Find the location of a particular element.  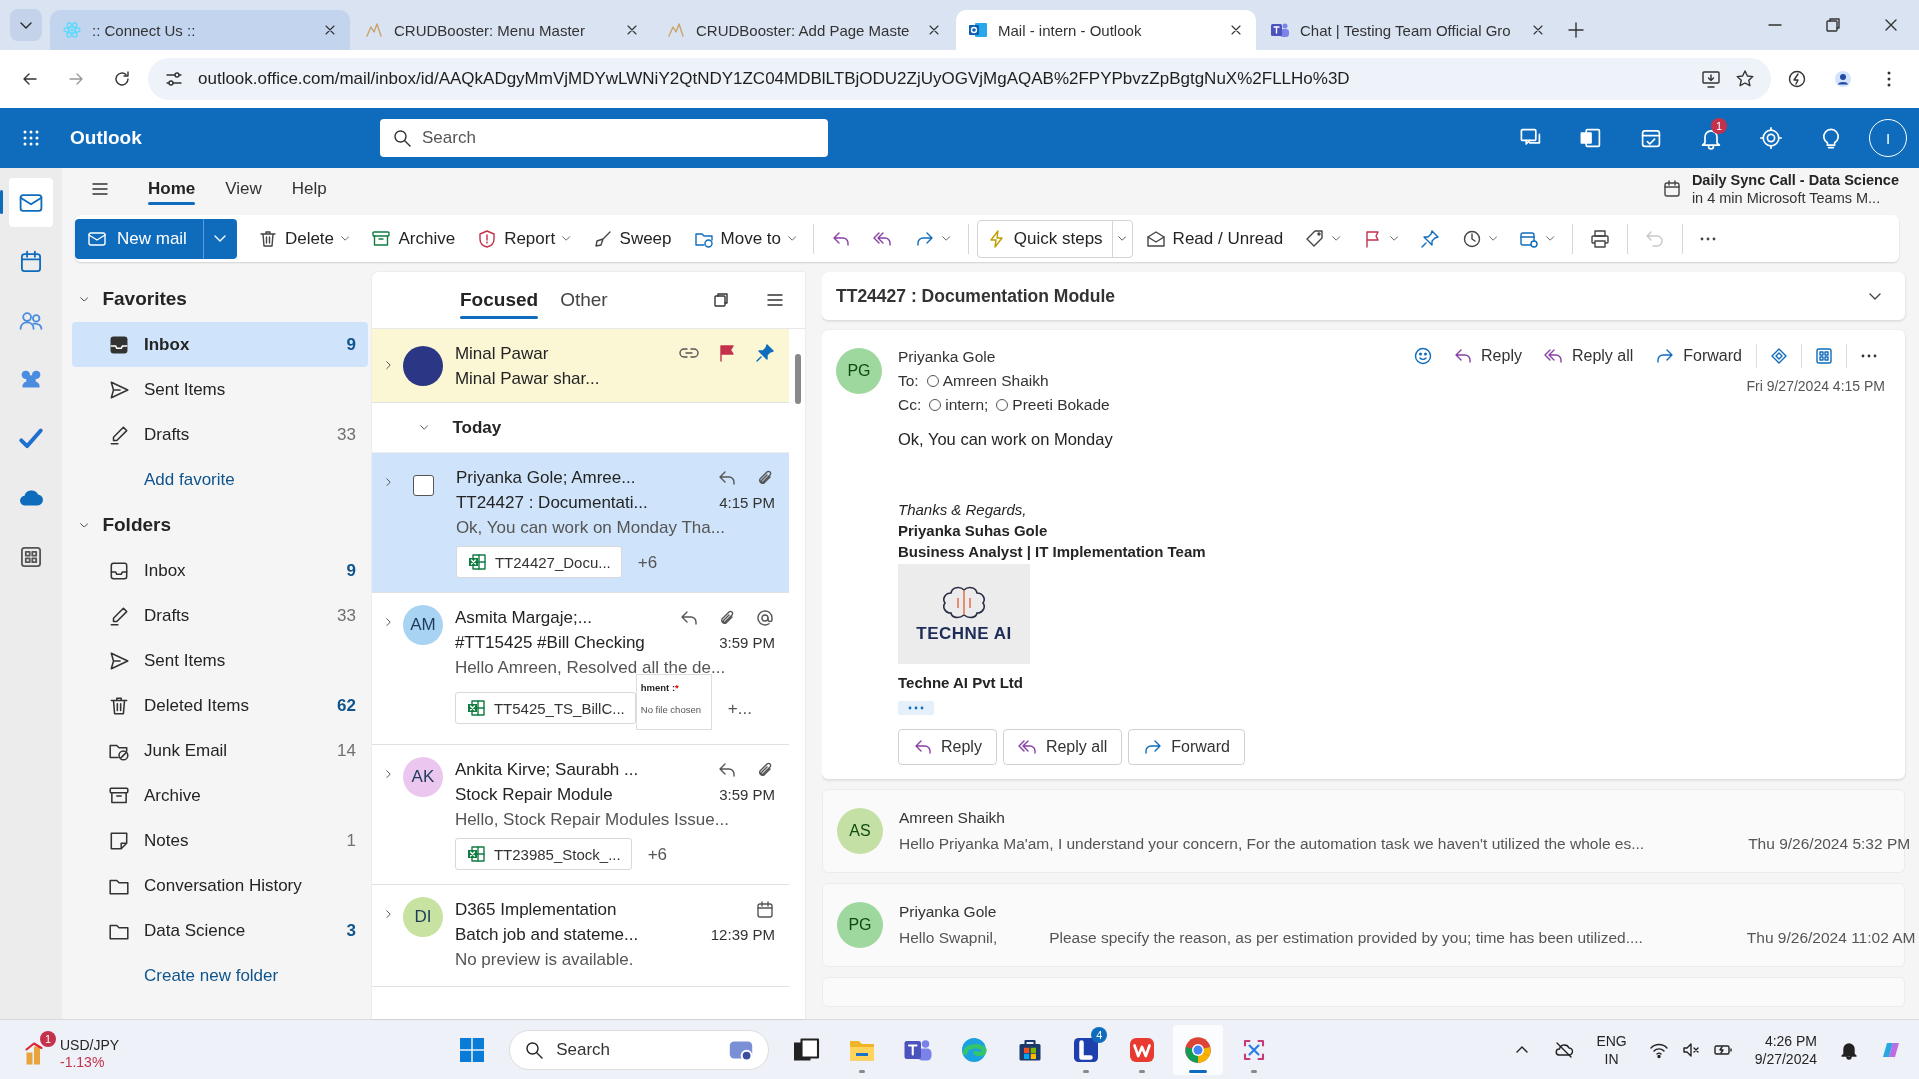

message-date: Thu 9/26/2024 11:02 AM is located at coordinates (1831, 938).